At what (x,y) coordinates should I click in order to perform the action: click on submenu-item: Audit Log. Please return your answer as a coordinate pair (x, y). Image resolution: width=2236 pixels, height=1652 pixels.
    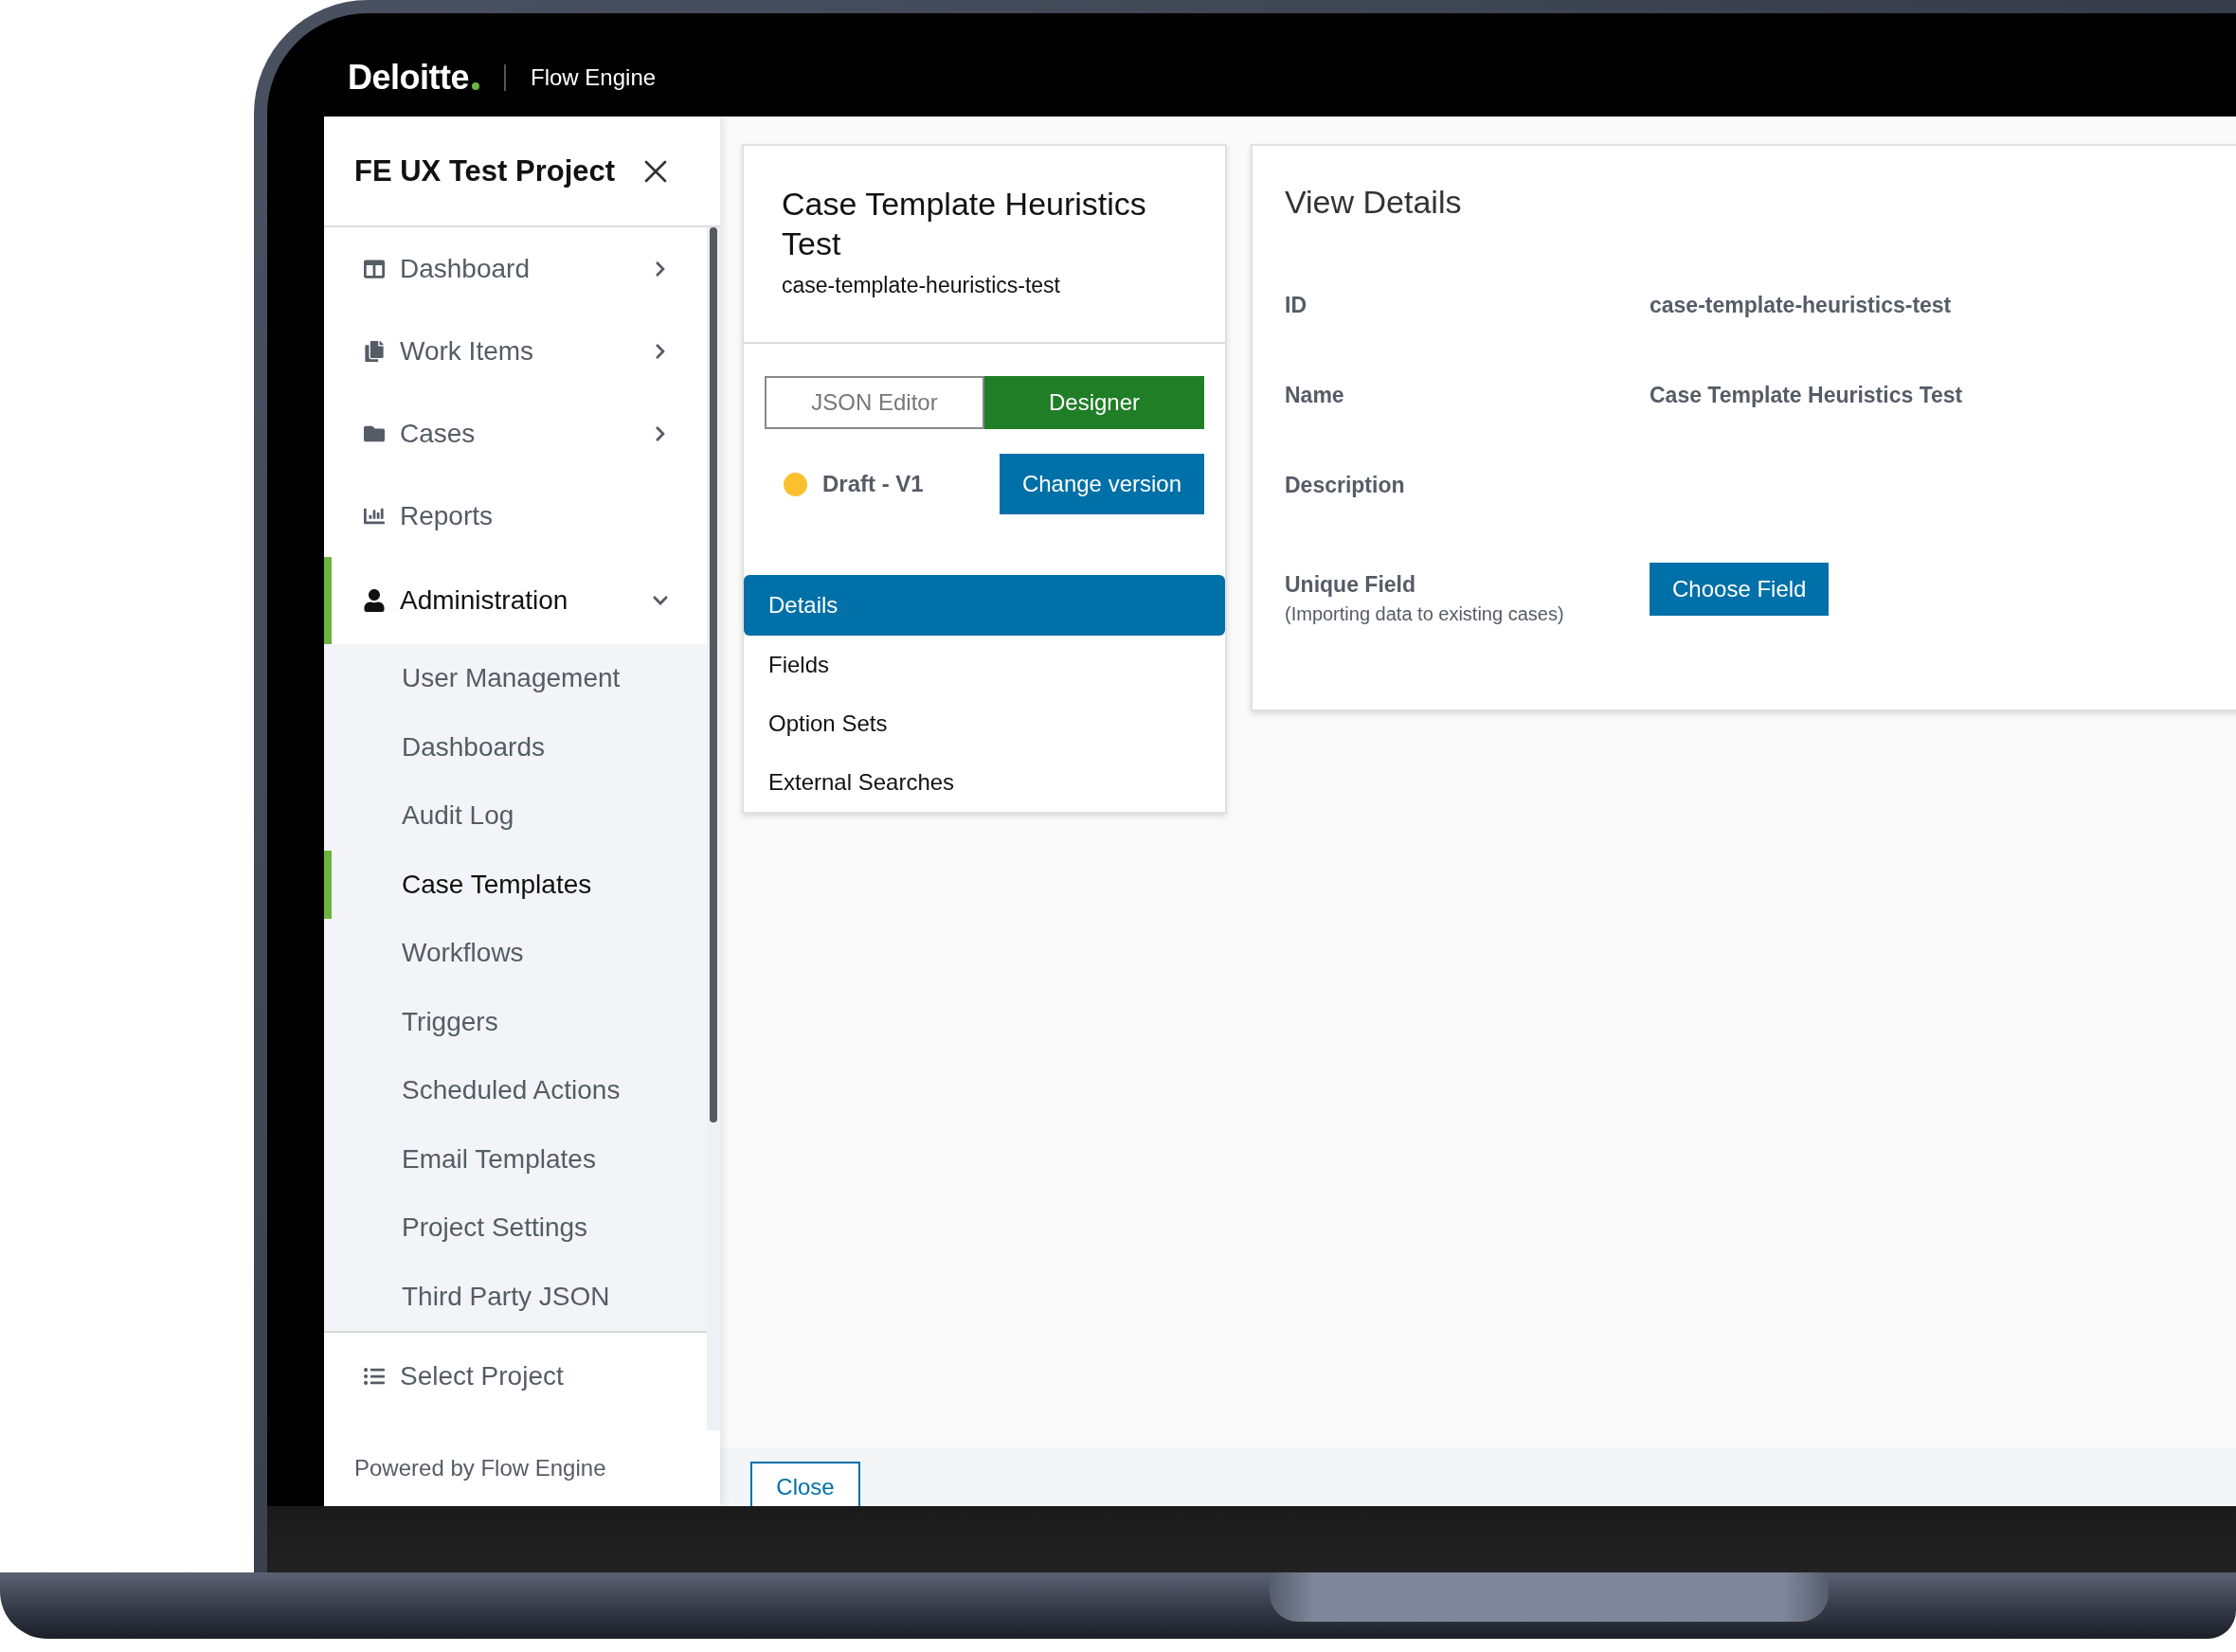
    Looking at the image, I should click on (516, 816).